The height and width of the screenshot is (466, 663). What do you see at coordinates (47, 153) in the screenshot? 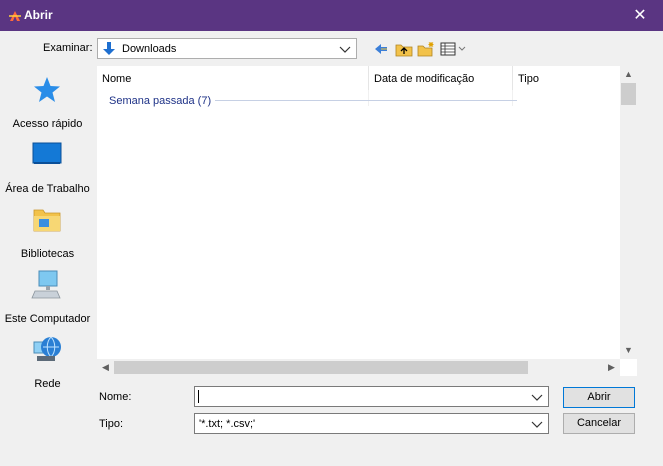
I see `desktop-icon` at bounding box center [47, 153].